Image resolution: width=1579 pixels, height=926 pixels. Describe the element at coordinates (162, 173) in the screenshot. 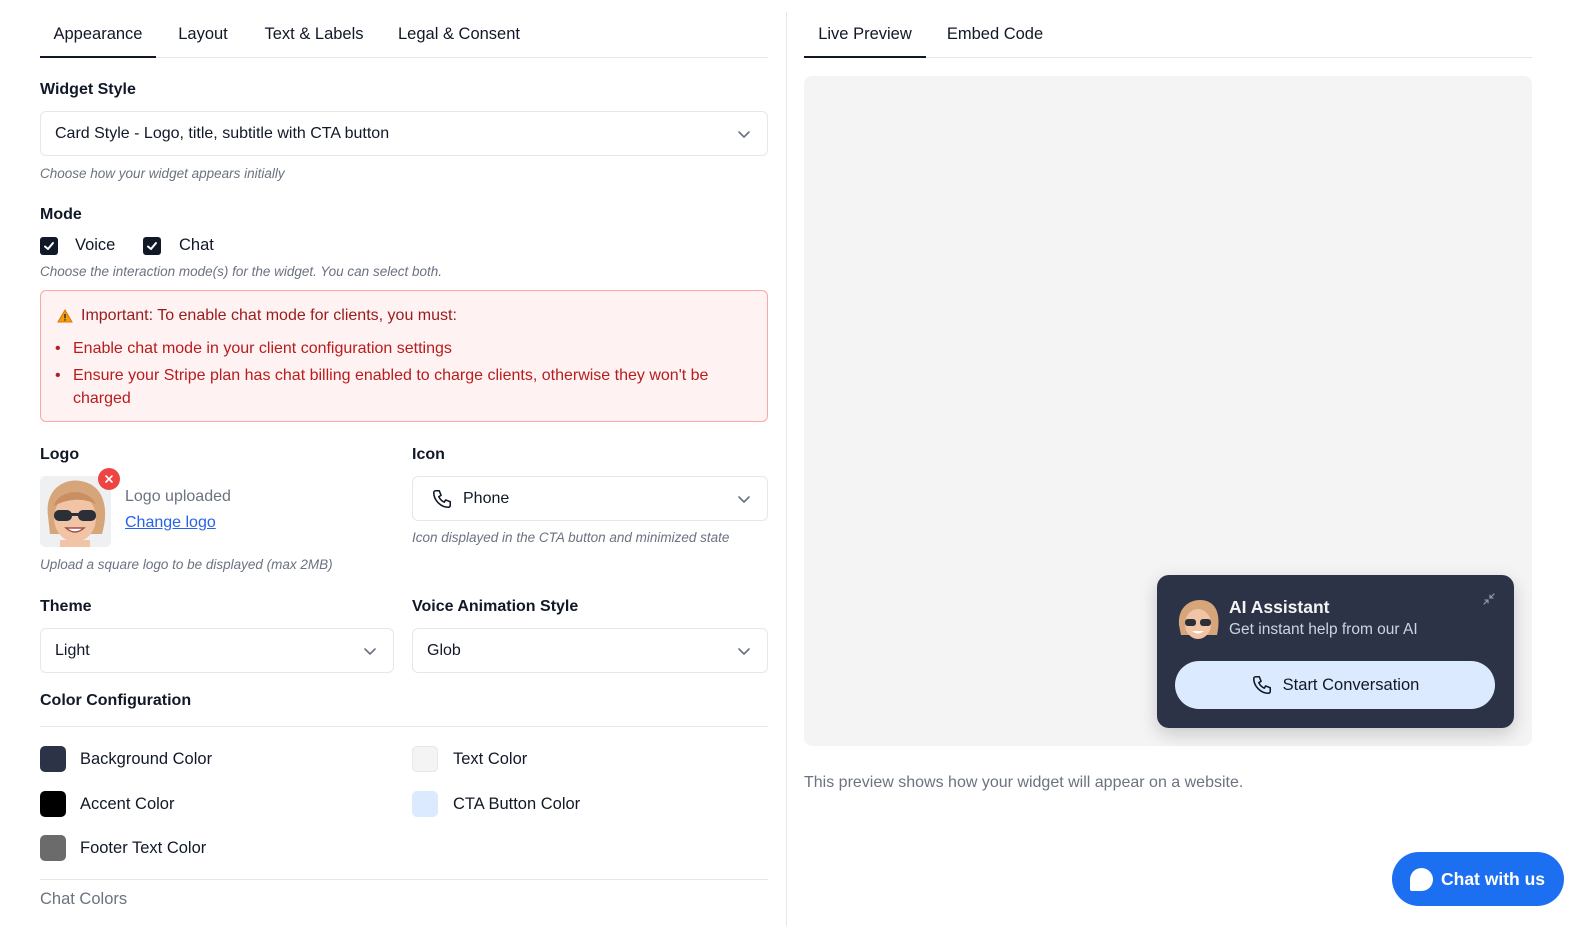

I see `widget-style-hint: Choose how your widget appears initially` at that location.